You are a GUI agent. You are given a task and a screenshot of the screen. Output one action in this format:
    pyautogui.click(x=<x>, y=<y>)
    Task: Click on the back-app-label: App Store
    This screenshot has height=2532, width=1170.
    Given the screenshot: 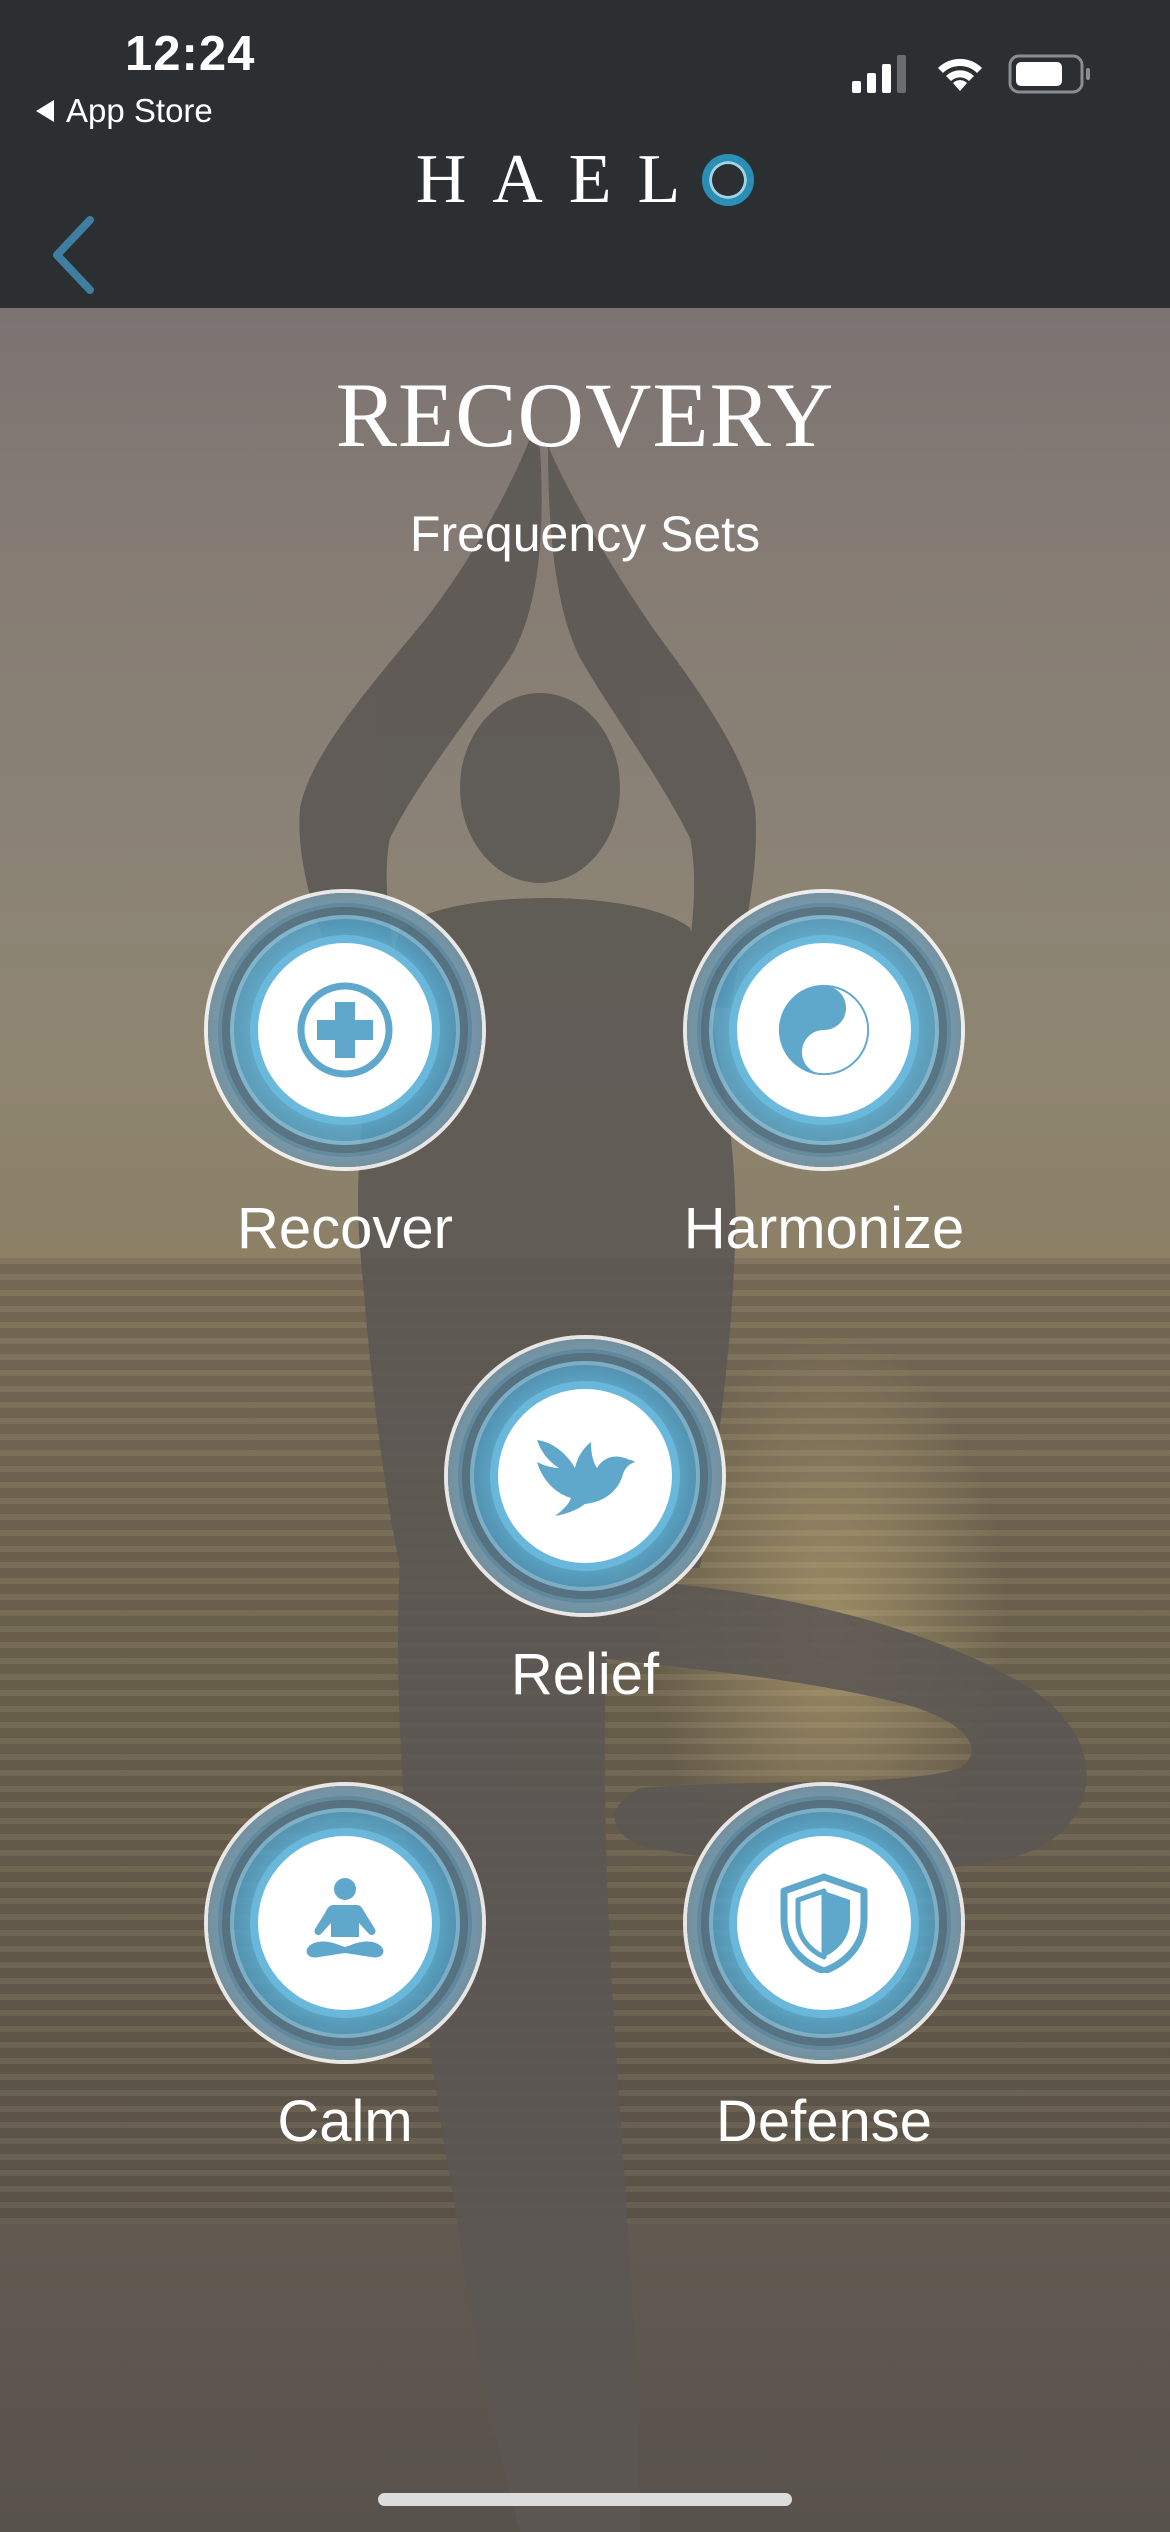 What is the action you would take?
    pyautogui.click(x=139, y=110)
    